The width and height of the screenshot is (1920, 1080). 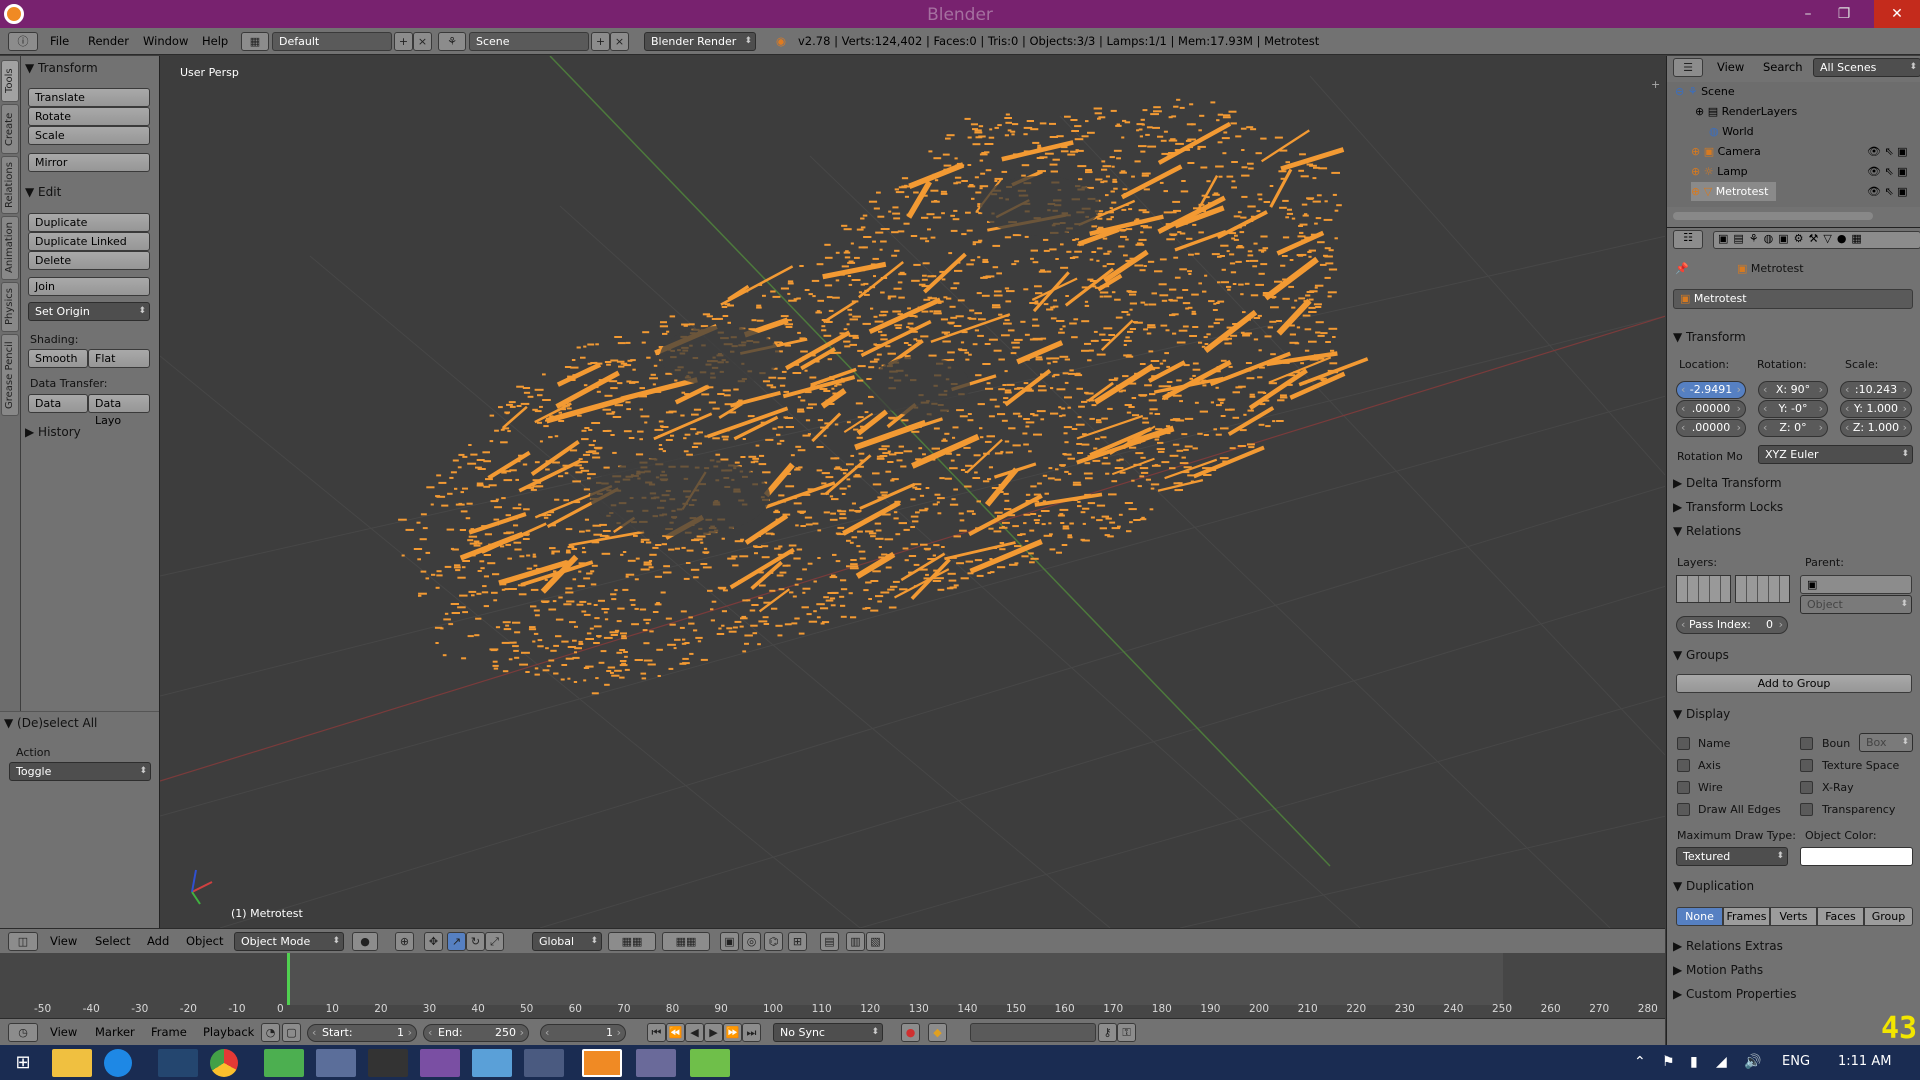 I want to click on smooth-button: Smooth, so click(x=58, y=358).